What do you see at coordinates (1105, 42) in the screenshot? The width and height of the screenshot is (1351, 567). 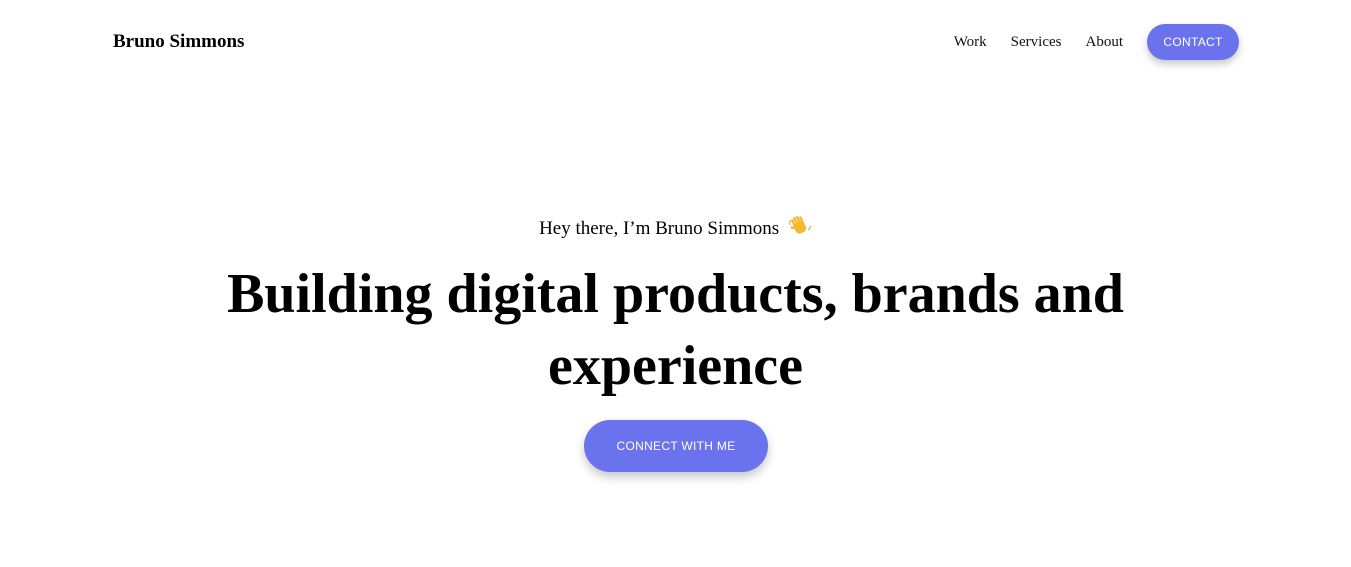 I see `nav-link-about: About` at bounding box center [1105, 42].